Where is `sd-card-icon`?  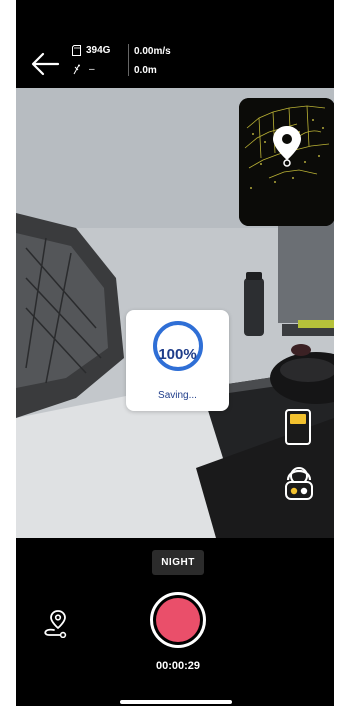 sd-card-icon is located at coordinates (76, 50).